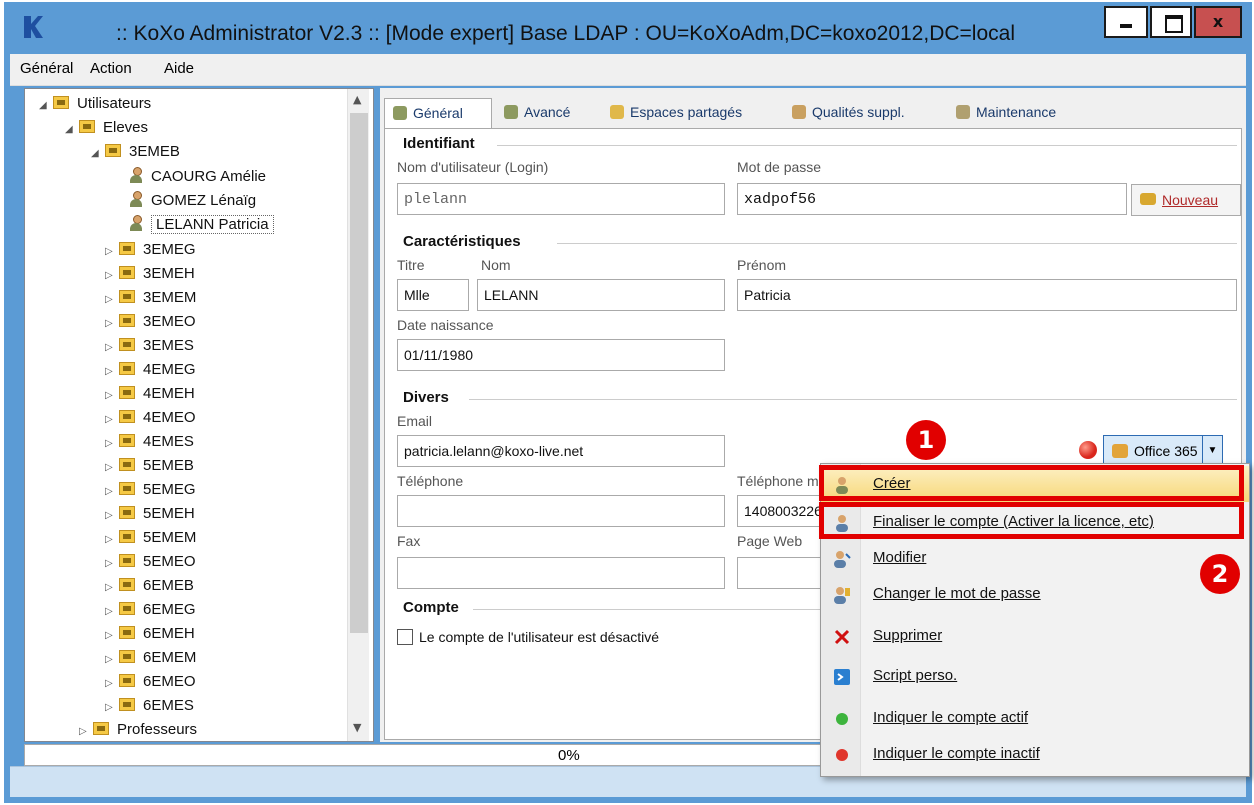 Image resolution: width=1254 pixels, height=805 pixels. I want to click on tree-node-class: ▷ 4EMEO, so click(150, 420).